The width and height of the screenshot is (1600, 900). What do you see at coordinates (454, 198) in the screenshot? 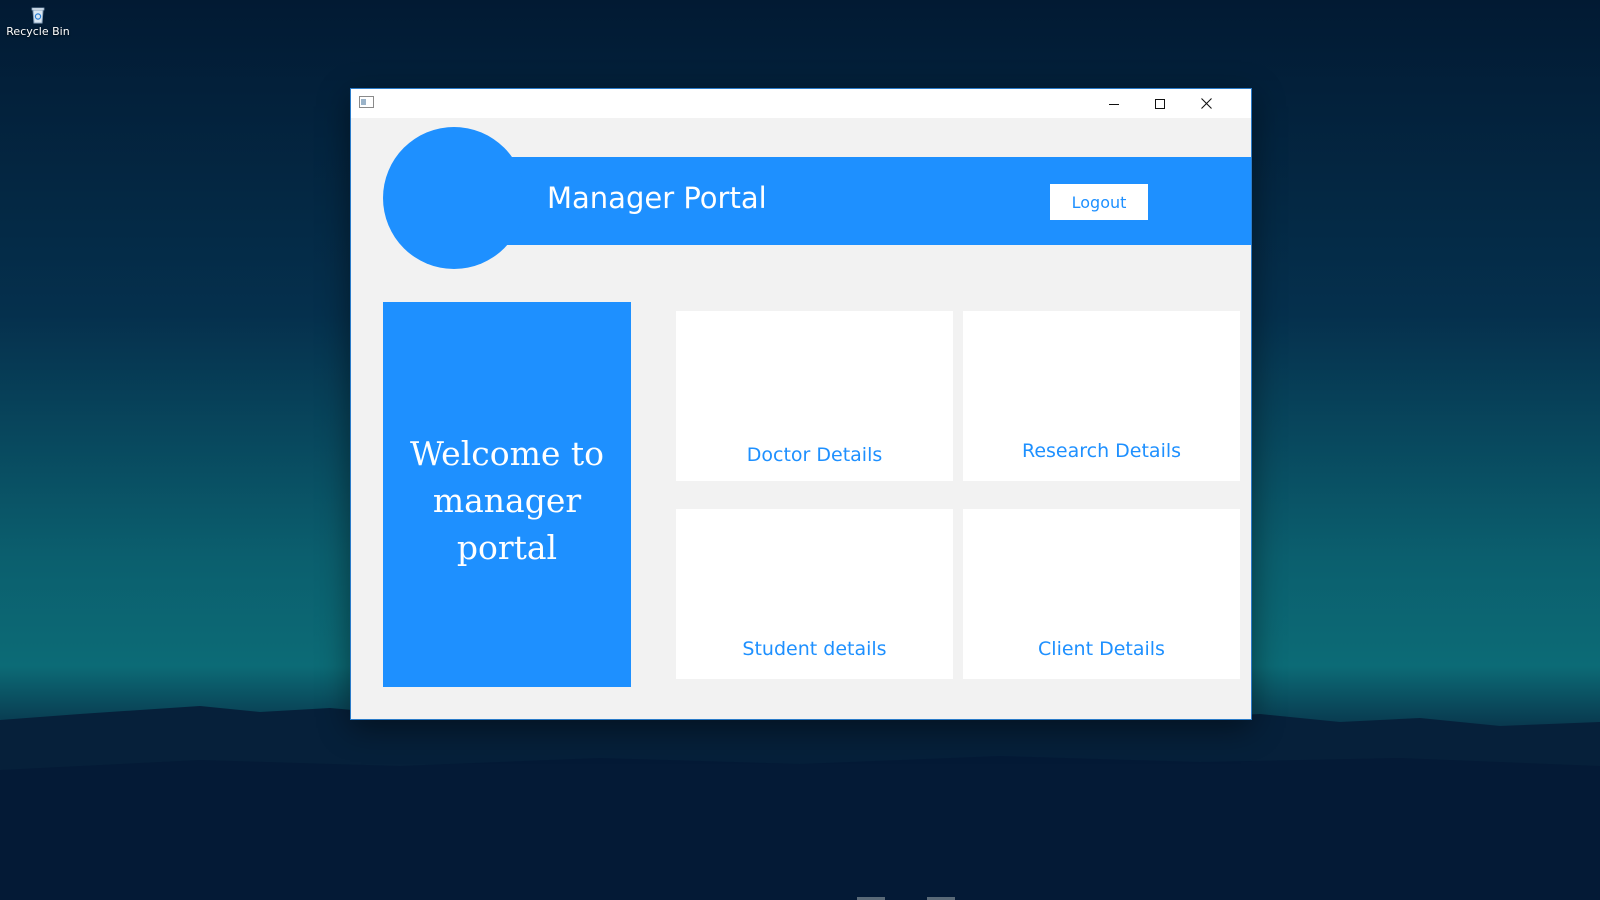
I see `header-logo-circle` at bounding box center [454, 198].